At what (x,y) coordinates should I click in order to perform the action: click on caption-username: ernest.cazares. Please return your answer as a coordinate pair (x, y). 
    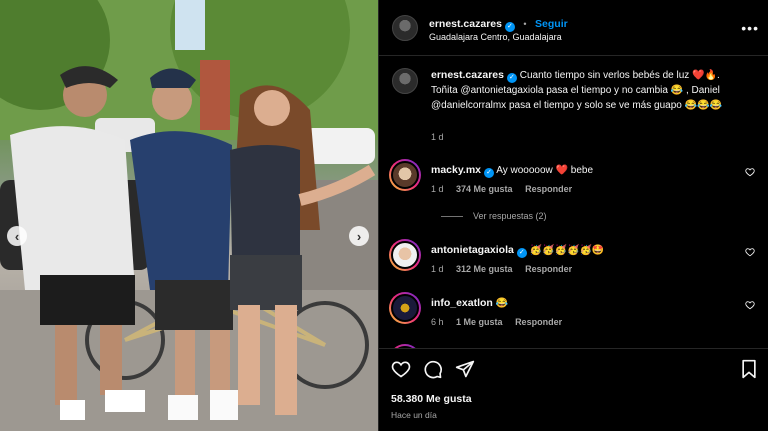
    Looking at the image, I should click on (467, 75).